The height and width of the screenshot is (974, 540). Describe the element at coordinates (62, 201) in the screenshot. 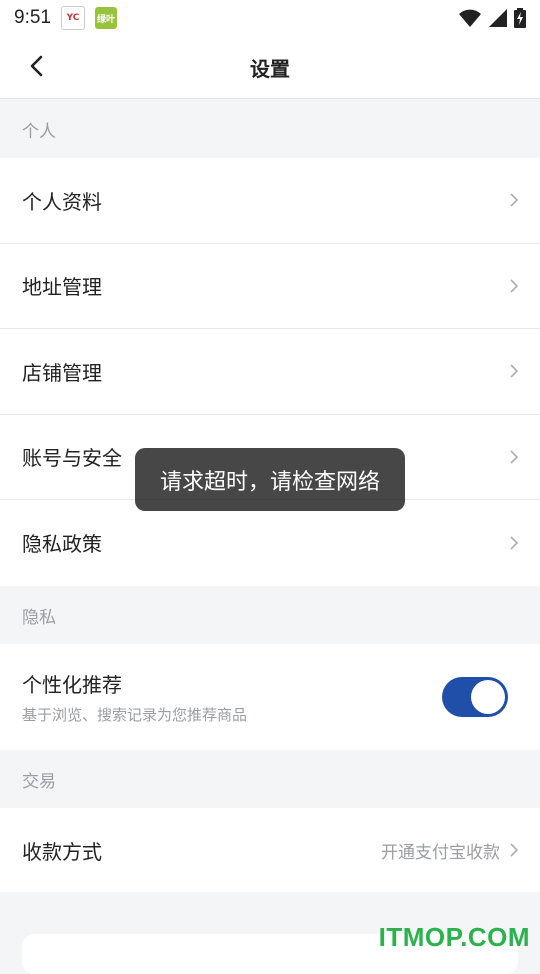

I see `settings-item-label: 个人资料` at that location.